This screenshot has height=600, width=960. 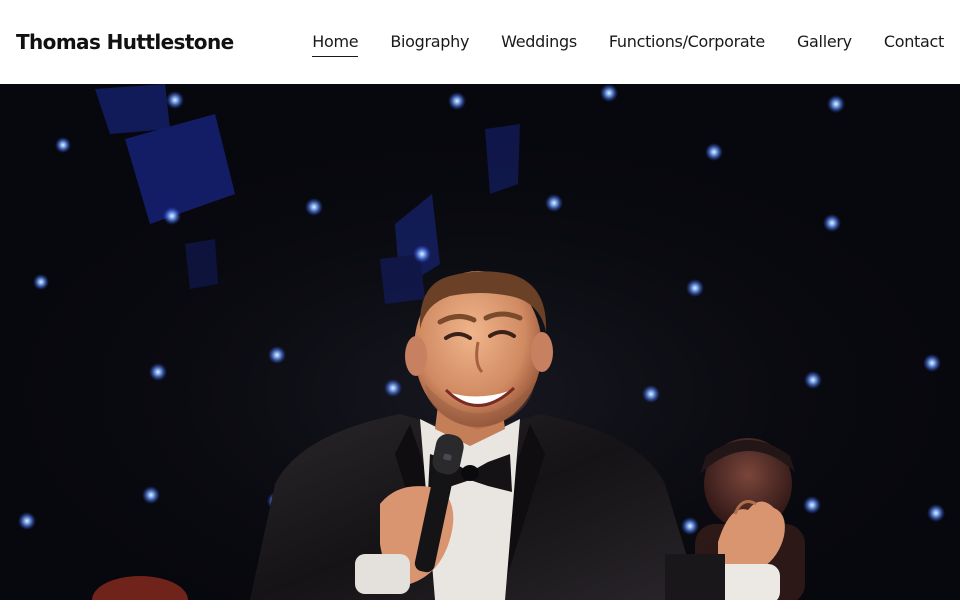 I want to click on nav-link-gallery: Gallery, so click(x=824, y=43).